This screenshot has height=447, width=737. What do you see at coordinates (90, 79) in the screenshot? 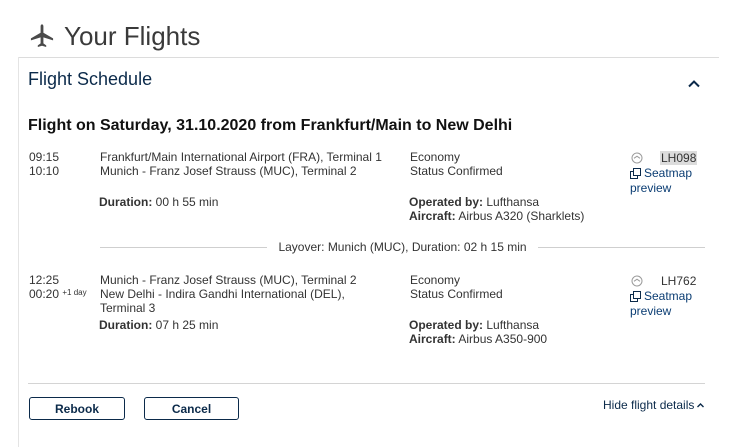
I see `section-title: Flight Schedule` at bounding box center [90, 79].